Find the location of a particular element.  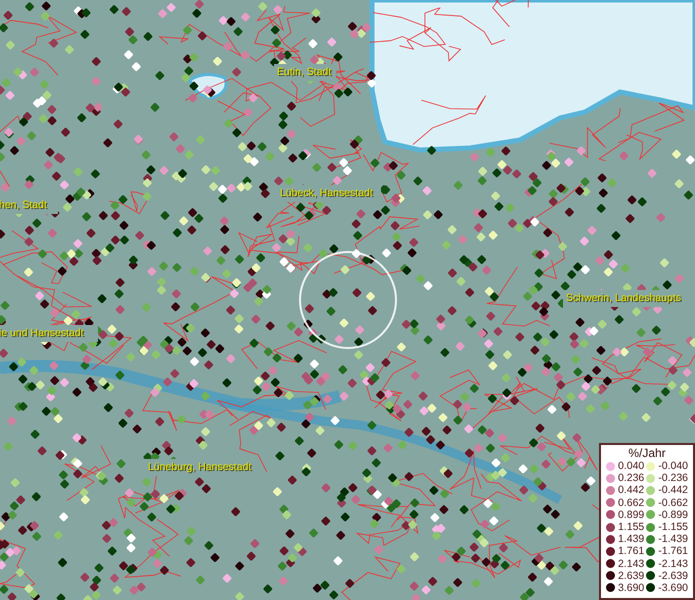

legend-value: -0.236 is located at coordinates (673, 478).